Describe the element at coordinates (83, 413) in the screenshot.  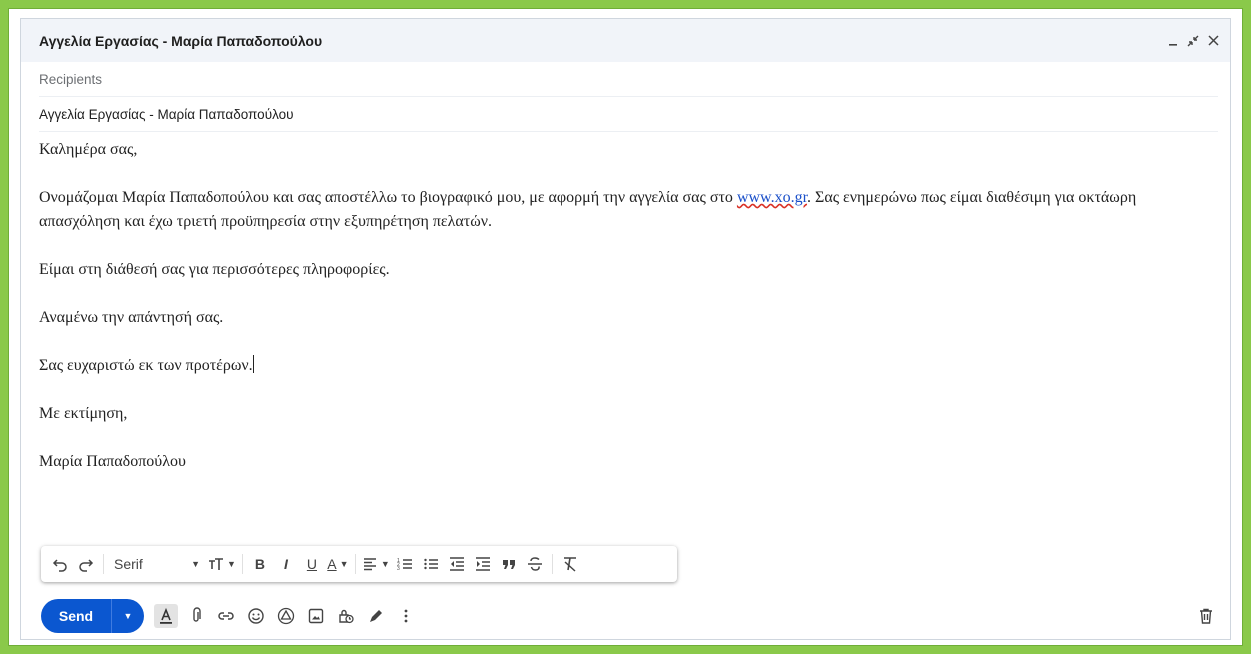
I see `closing-text: Με εκτίμηση,` at that location.